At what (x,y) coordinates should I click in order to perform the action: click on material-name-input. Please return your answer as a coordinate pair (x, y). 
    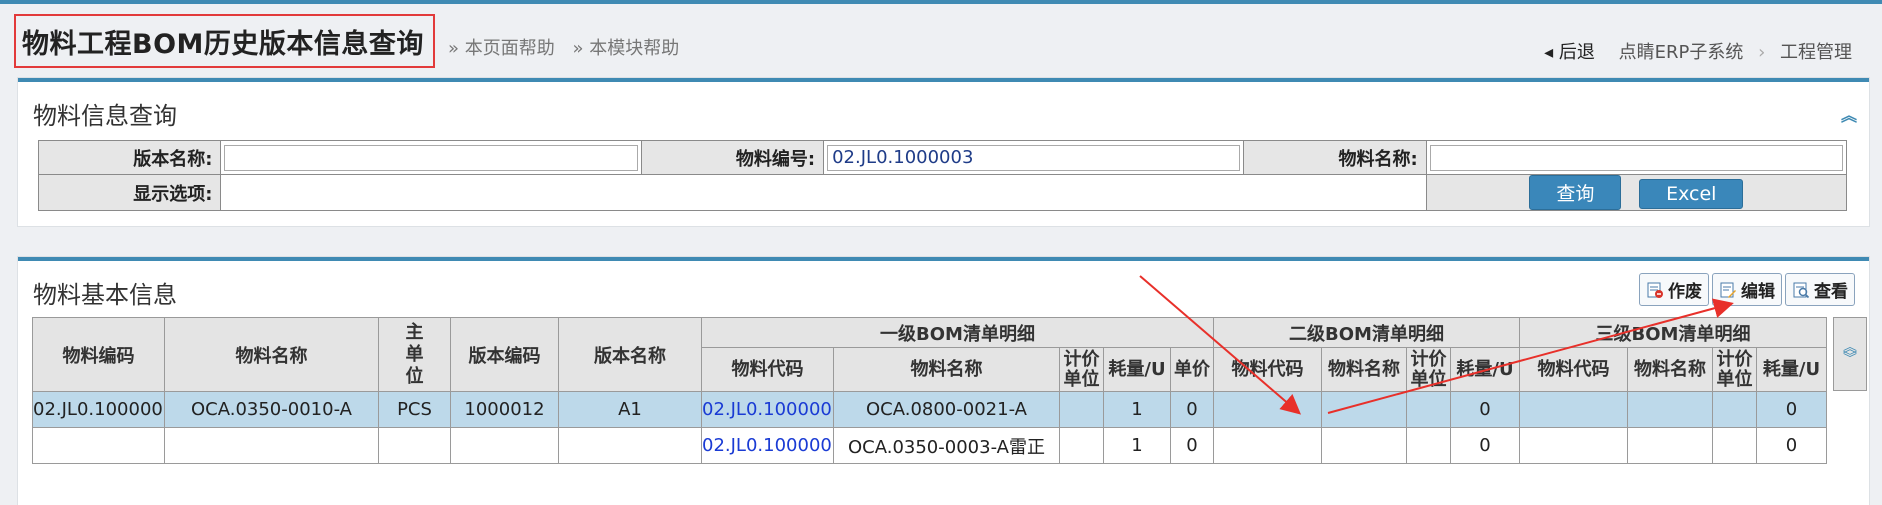
    Looking at the image, I should click on (1636, 157).